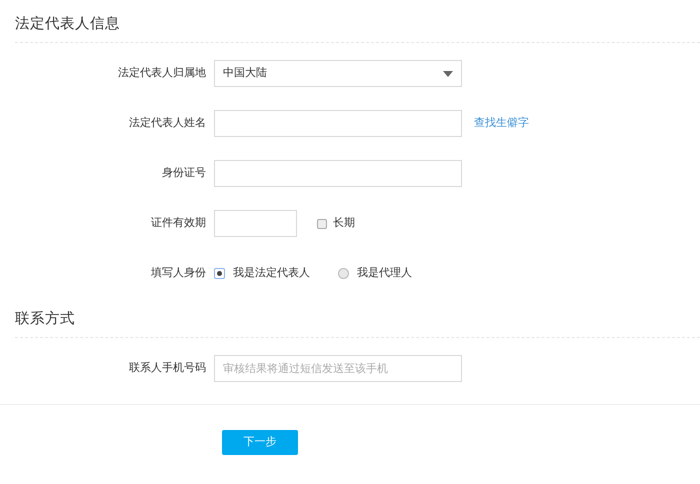 Image resolution: width=700 pixels, height=484 pixels. Describe the element at coordinates (45, 319) in the screenshot. I see `section-title: 联系方式` at that location.